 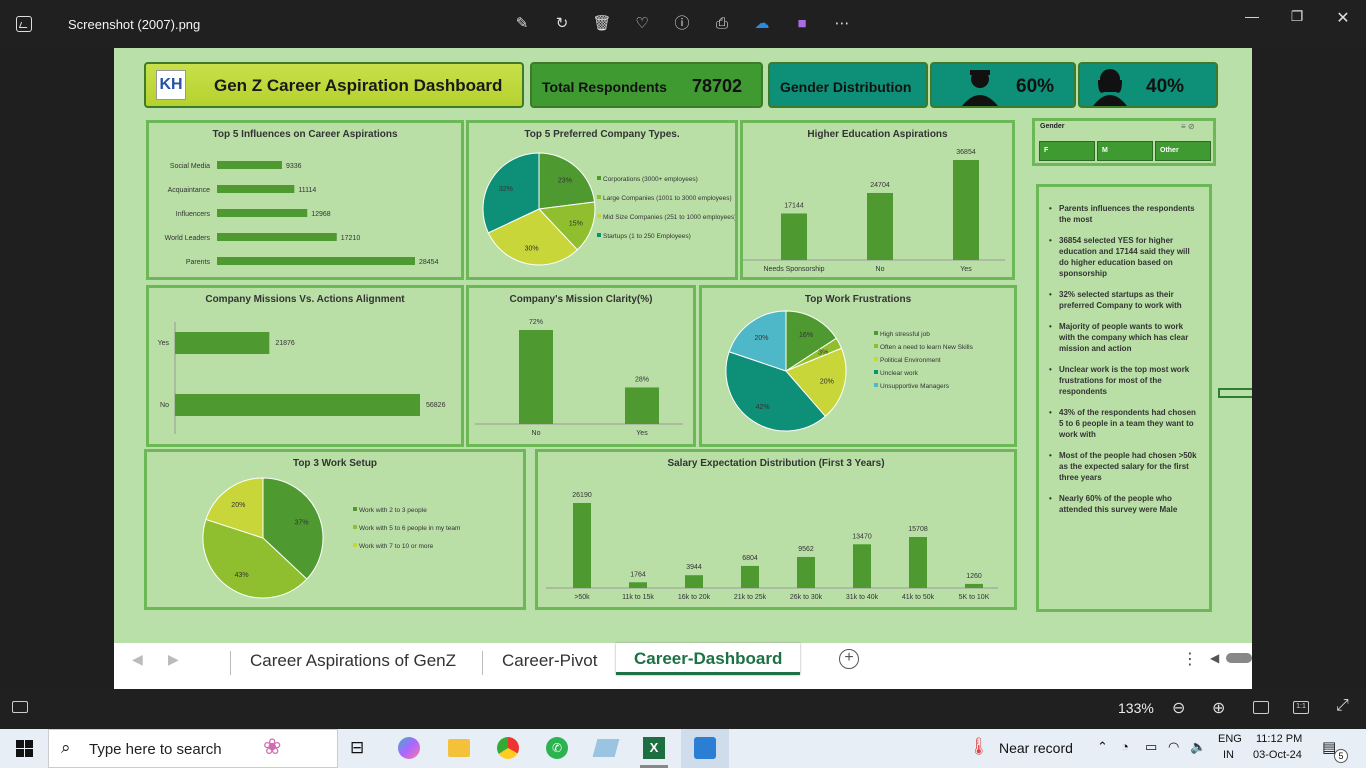 I want to click on notes-app-icon, so click(x=606, y=748).